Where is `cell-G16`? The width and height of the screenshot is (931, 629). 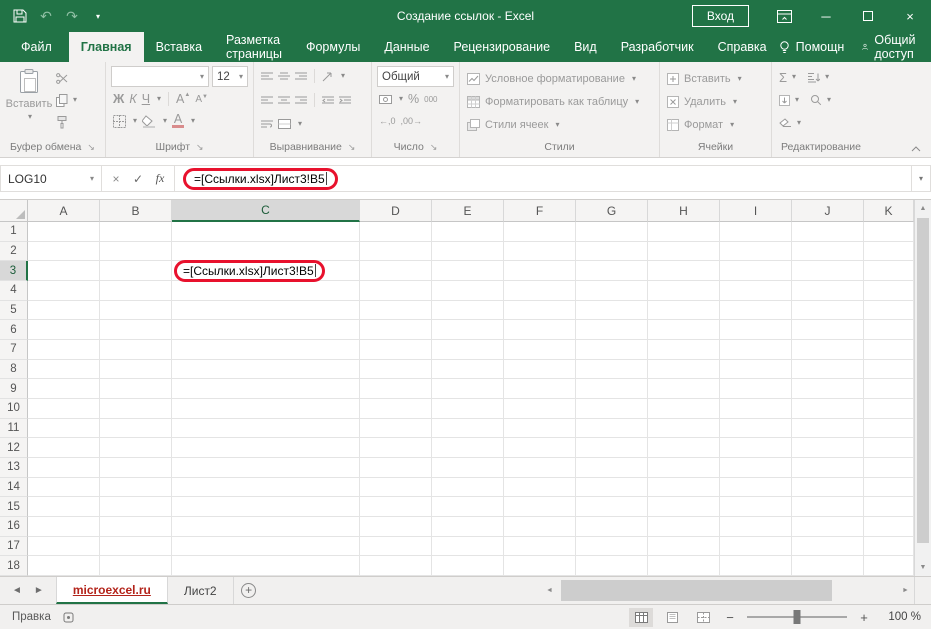 cell-G16 is located at coordinates (612, 527).